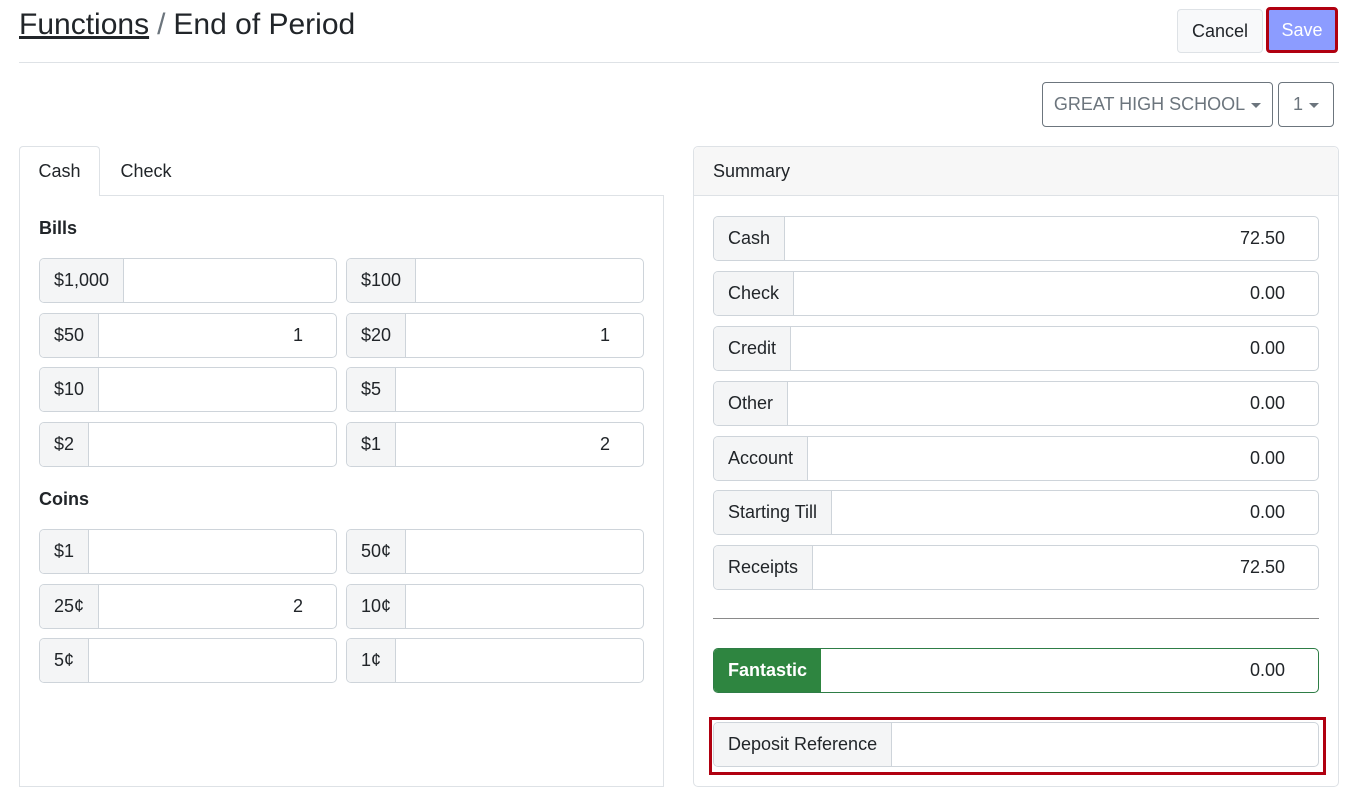 The width and height of the screenshot is (1346, 792). What do you see at coordinates (341, 171) in the screenshot?
I see `payment-tabs: Cash Check` at bounding box center [341, 171].